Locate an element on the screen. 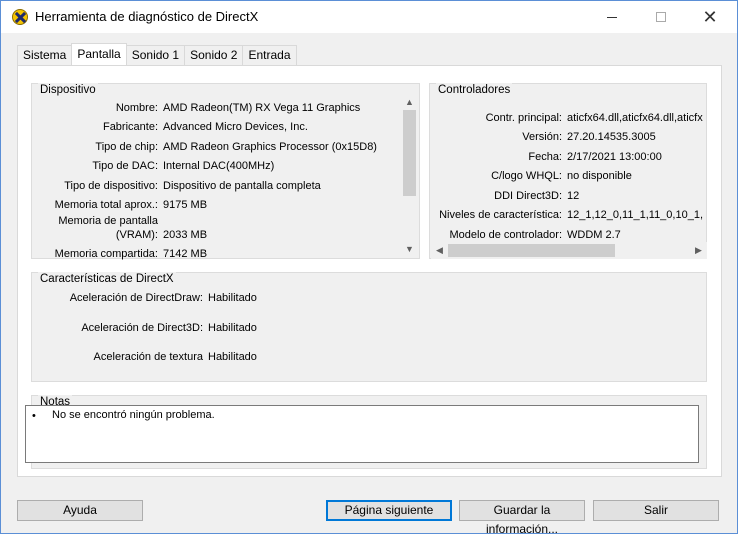 The height and width of the screenshot is (534, 738). notas-textbox: • No se encontró ningún problema. is located at coordinates (362, 434).